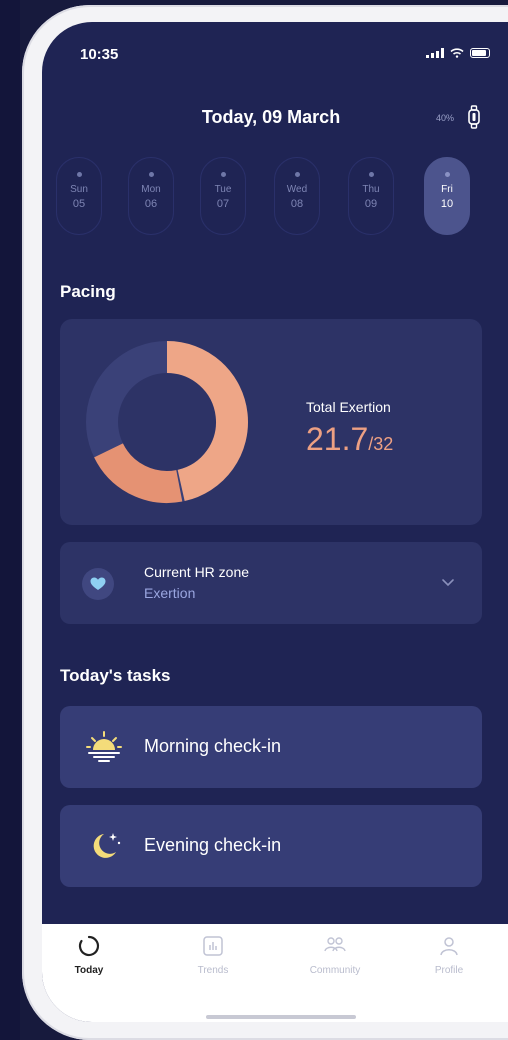  Describe the element at coordinates (207, 421) in the screenshot. I see `donut-segment-primary` at that location.